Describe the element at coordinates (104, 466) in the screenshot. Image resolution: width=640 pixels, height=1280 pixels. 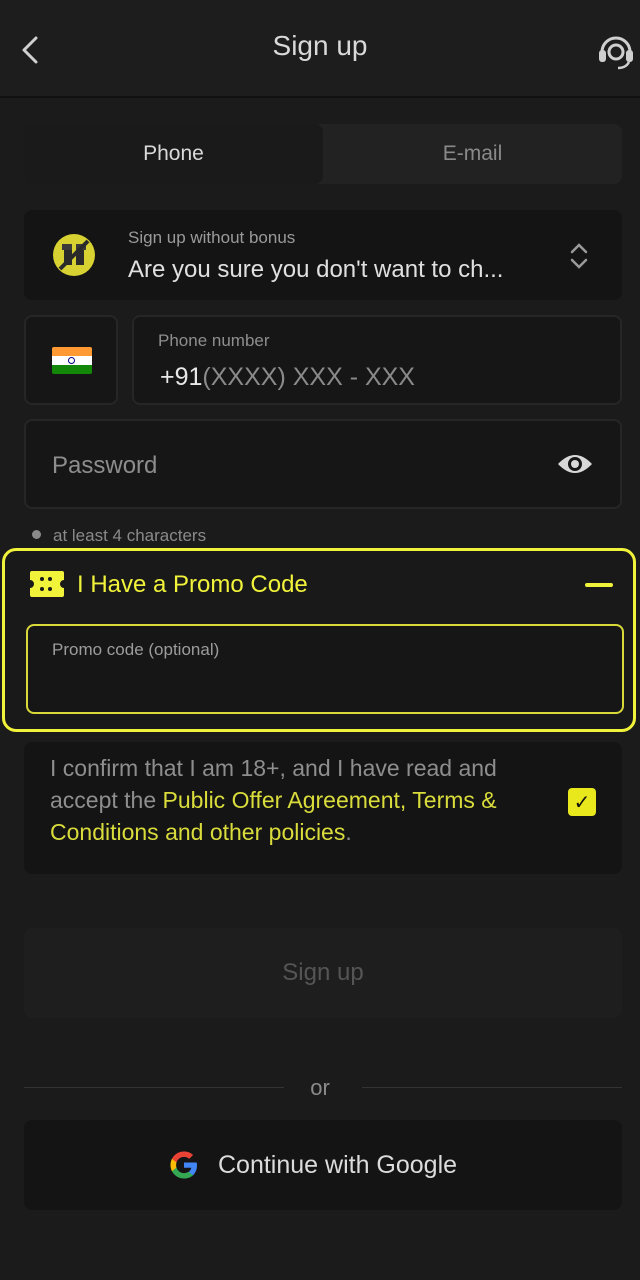
I see `password-input: Password` at that location.